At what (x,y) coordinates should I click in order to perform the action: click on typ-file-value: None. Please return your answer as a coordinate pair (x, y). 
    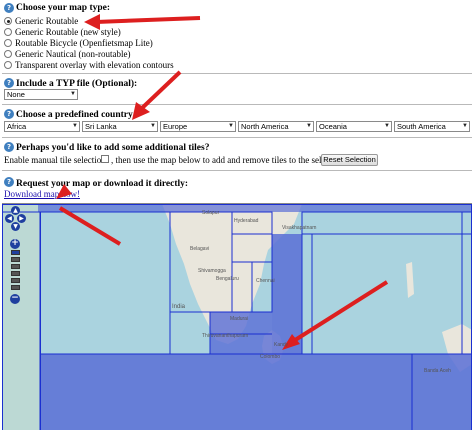
    Looking at the image, I should click on (16, 94).